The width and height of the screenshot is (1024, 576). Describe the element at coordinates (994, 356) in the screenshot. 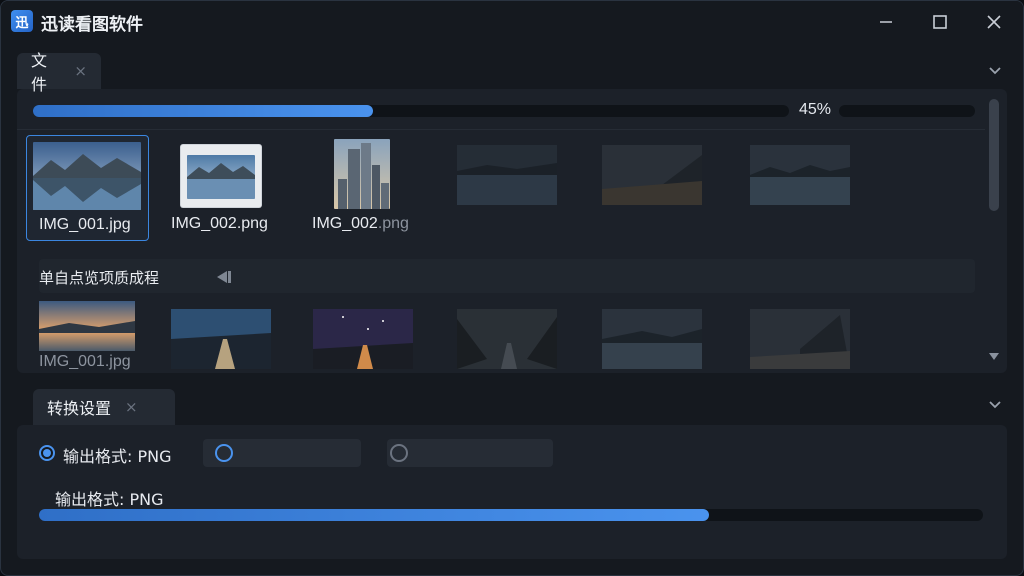

I see `scroll-down-icon` at that location.